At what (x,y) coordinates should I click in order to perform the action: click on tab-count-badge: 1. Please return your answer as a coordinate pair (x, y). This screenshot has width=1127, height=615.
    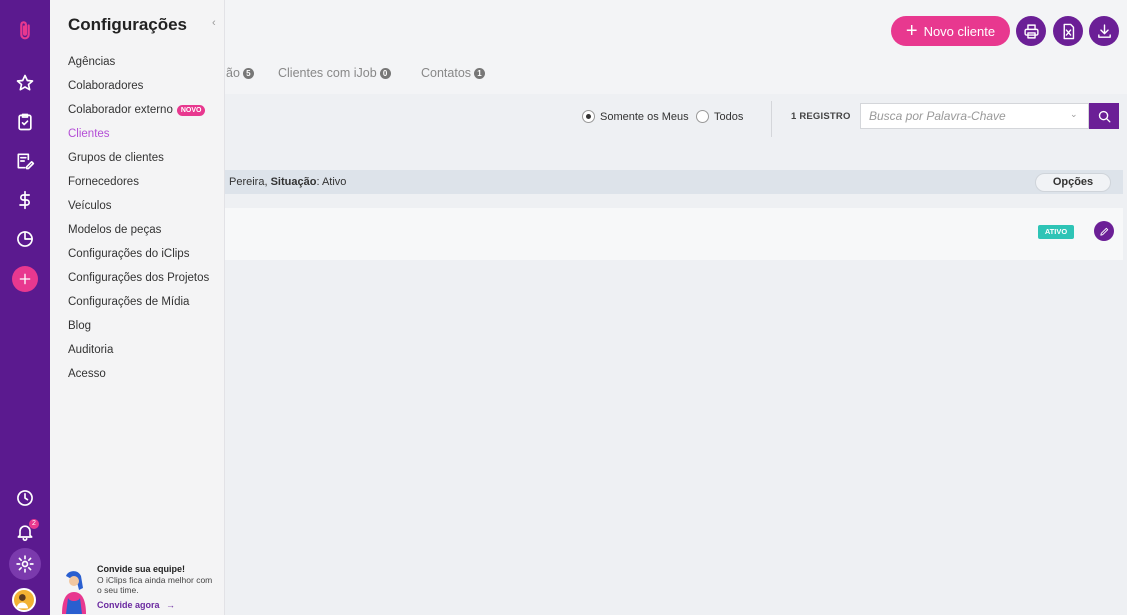
    Looking at the image, I should click on (480, 73).